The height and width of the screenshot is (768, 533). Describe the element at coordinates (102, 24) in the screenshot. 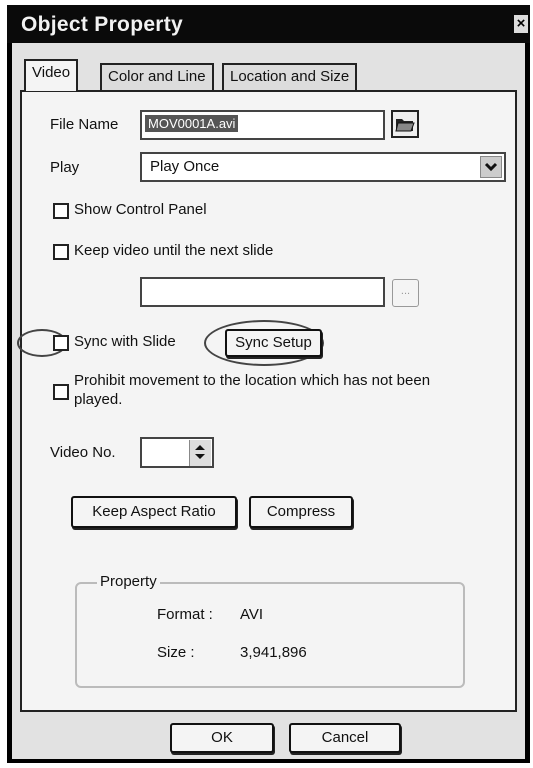

I see `dialog-title: Object Property` at that location.